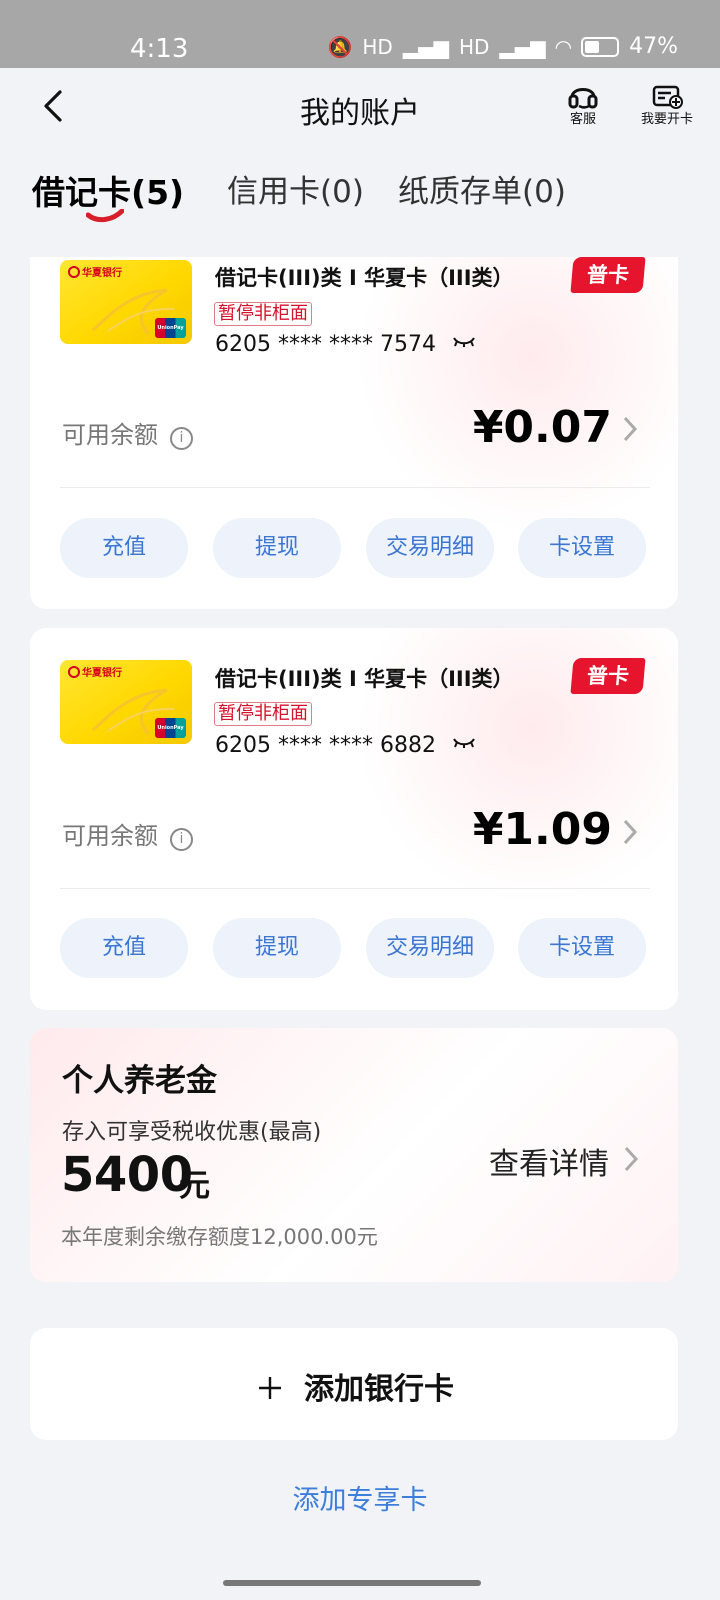 The image size is (720, 1600). I want to click on signal-icon-2: ▂▄▆, so click(522, 46).